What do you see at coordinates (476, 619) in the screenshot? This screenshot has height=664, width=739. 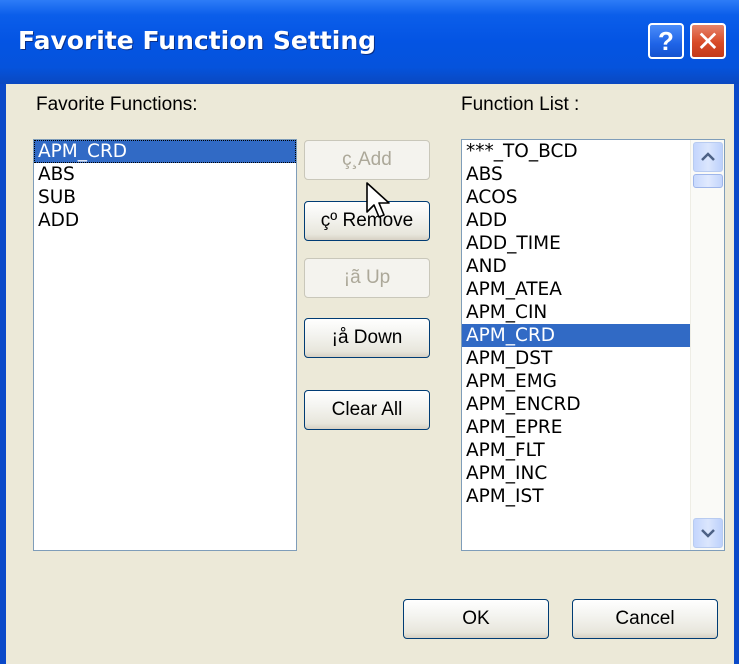 I see `ok-button: OK` at bounding box center [476, 619].